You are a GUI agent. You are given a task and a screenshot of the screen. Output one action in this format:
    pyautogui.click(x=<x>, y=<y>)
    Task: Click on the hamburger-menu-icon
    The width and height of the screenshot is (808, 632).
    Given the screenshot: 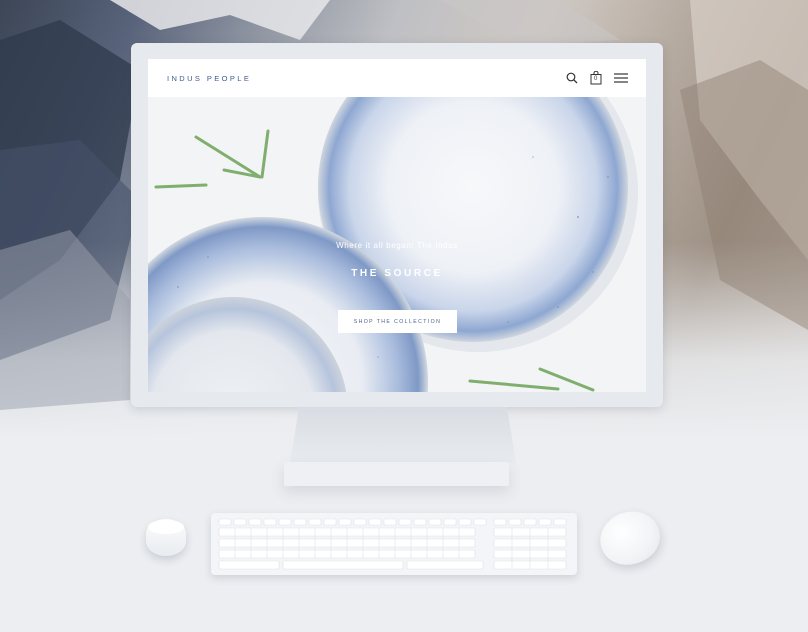 What is the action you would take?
    pyautogui.click(x=621, y=78)
    